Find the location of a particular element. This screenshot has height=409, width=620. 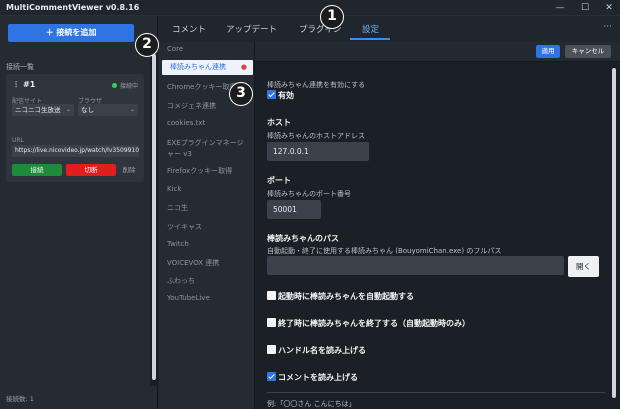

plugin-item-voicevox: VOICEVOX 連携 is located at coordinates (207, 263).